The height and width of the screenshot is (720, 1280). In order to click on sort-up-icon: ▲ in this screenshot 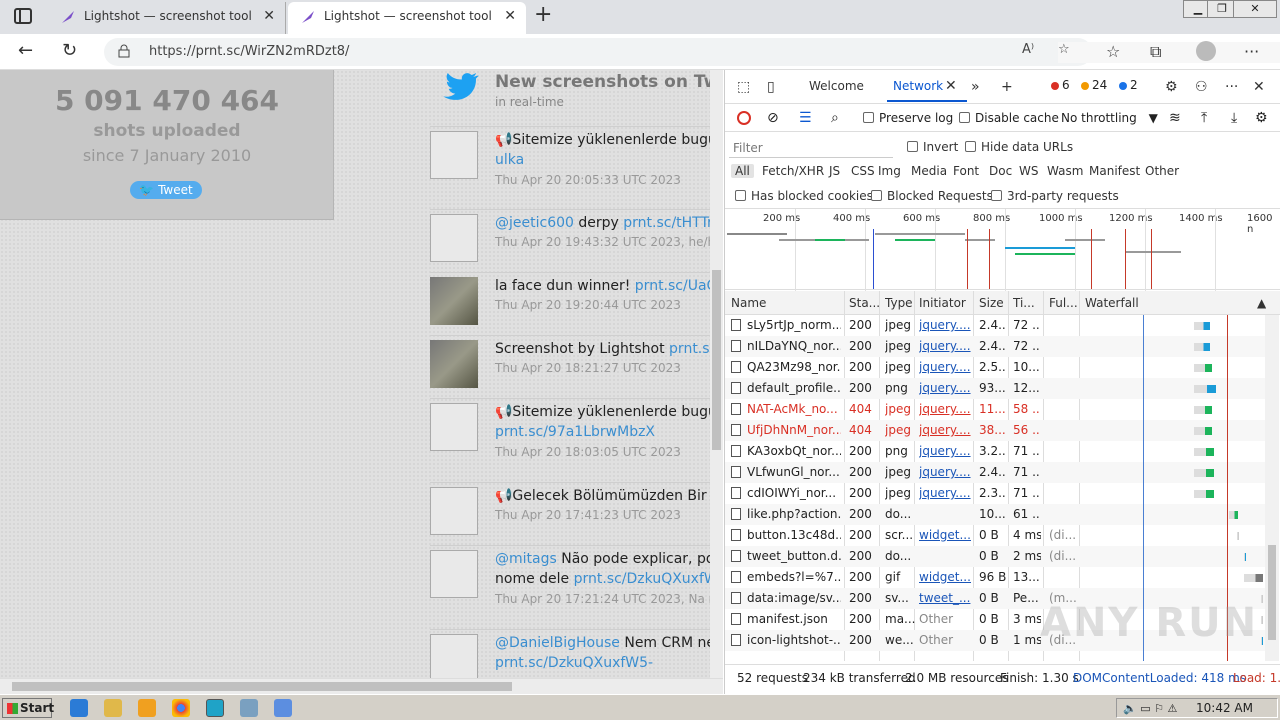, I will do `click(1261, 303)`.